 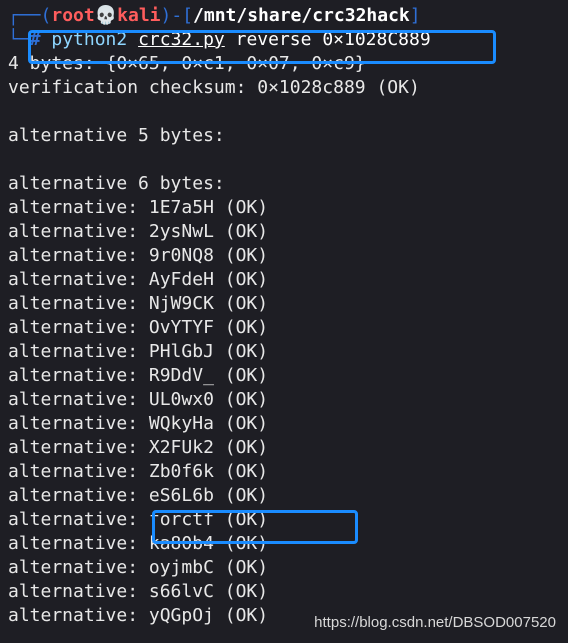 I want to click on output-line: alternative: eS6L6b (OK), so click(x=138, y=495).